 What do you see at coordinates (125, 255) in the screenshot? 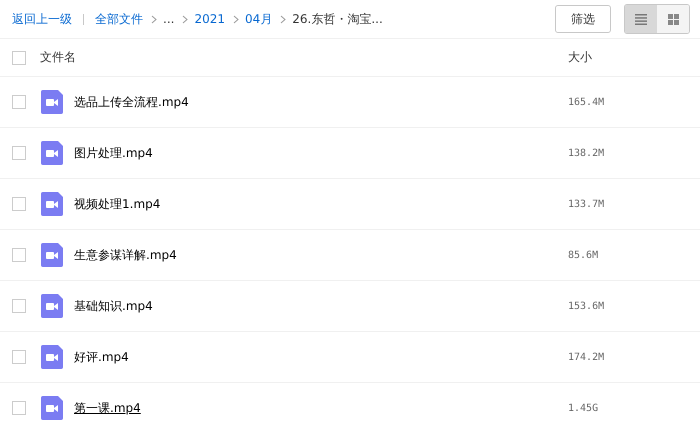
I see `file-name: 生意参谋详解.mp4` at bounding box center [125, 255].